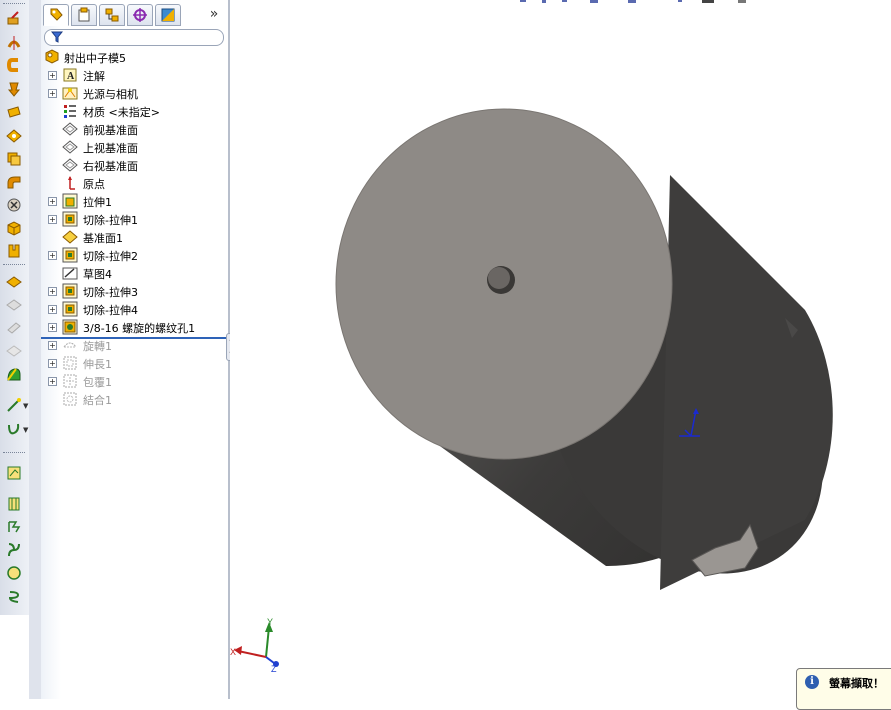  Describe the element at coordinates (110, 148) in the screenshot. I see `tree-item-label: 上视基准面` at that location.